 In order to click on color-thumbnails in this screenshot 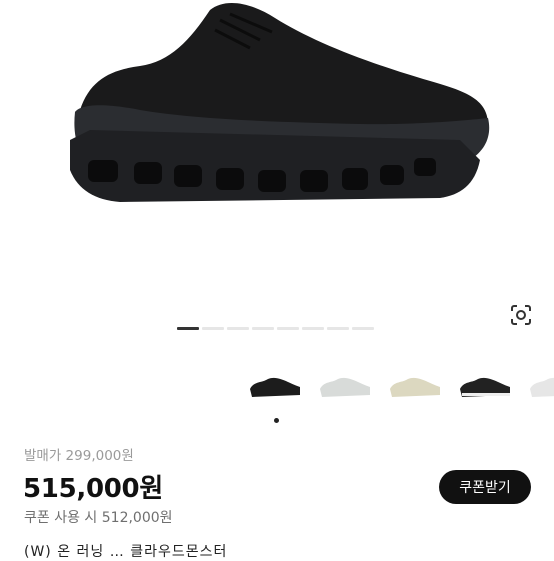, I will do `click(399, 388)`.